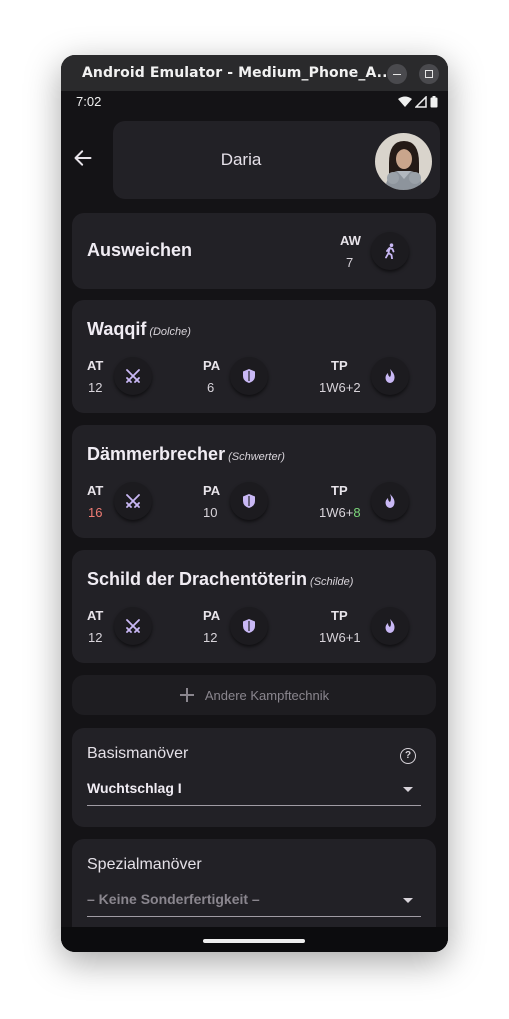 The height and width of the screenshot is (1019, 509). I want to click on back-arrow-icon, so click(83, 158).